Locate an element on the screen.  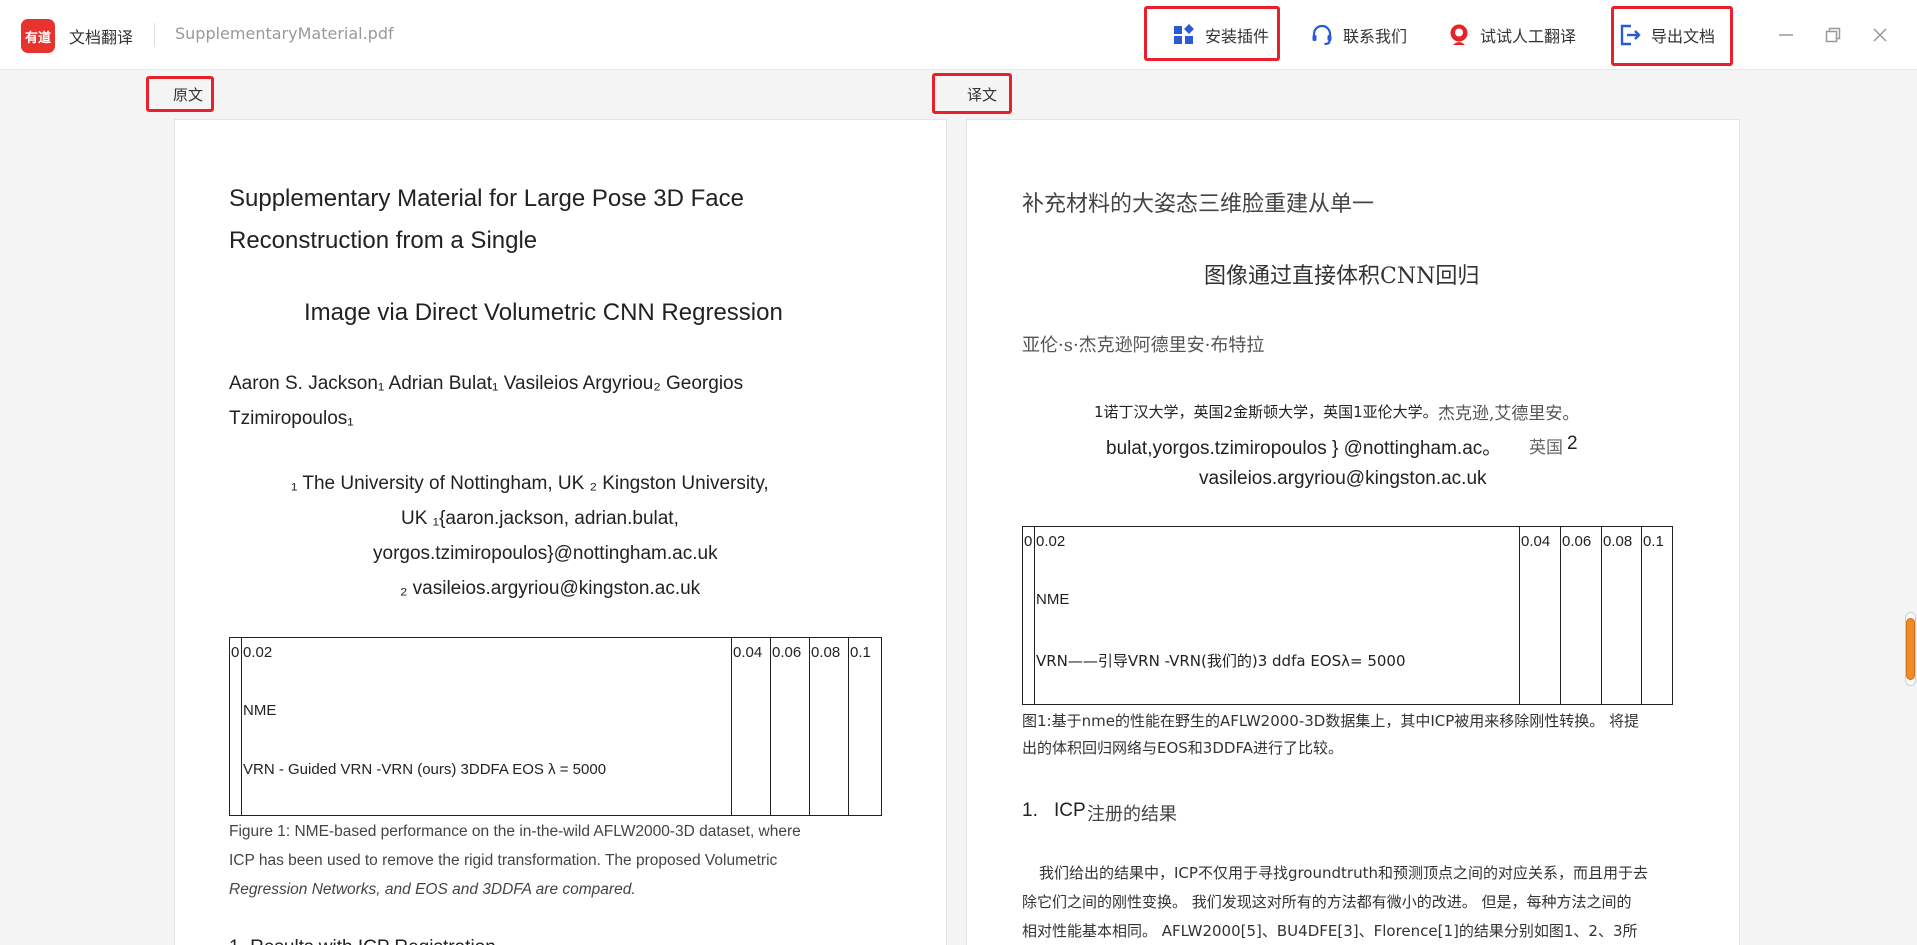
contact-us-button: 联系我们 is located at coordinates (1358, 35).